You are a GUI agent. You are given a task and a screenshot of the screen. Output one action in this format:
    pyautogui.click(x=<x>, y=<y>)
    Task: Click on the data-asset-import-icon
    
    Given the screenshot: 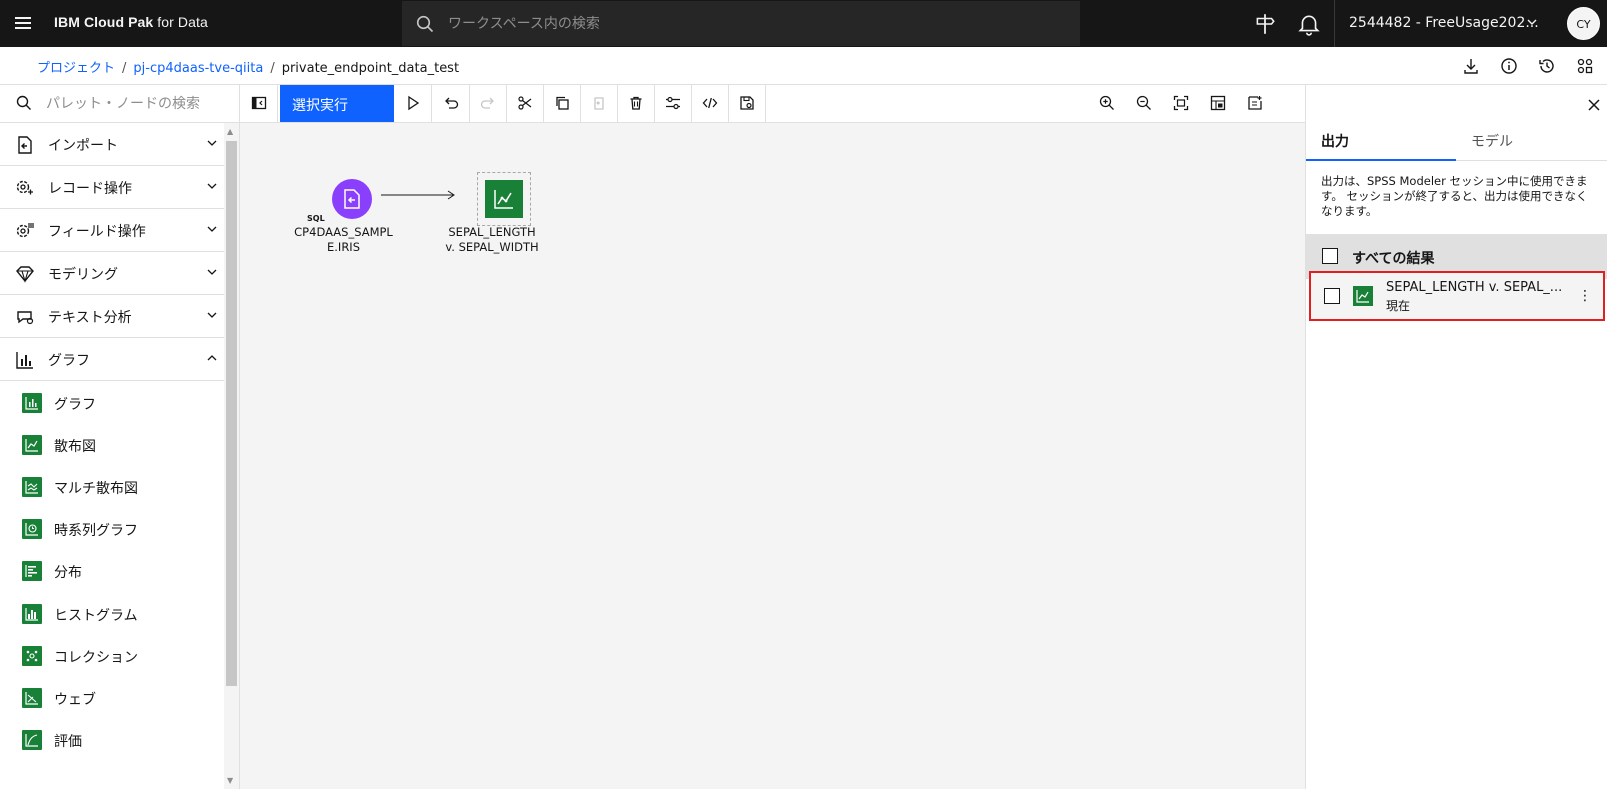 What is the action you would take?
    pyautogui.click(x=352, y=199)
    